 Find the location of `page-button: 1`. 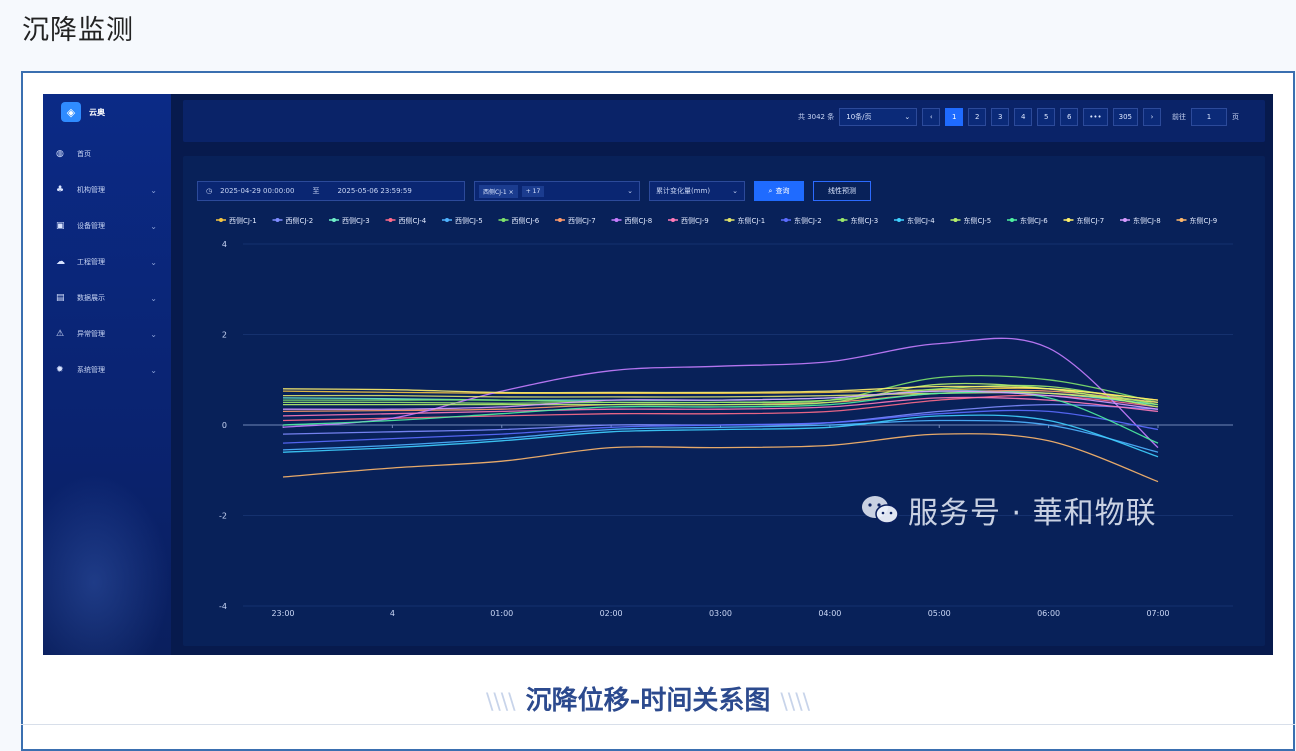

page-button: 1 is located at coordinates (954, 117).